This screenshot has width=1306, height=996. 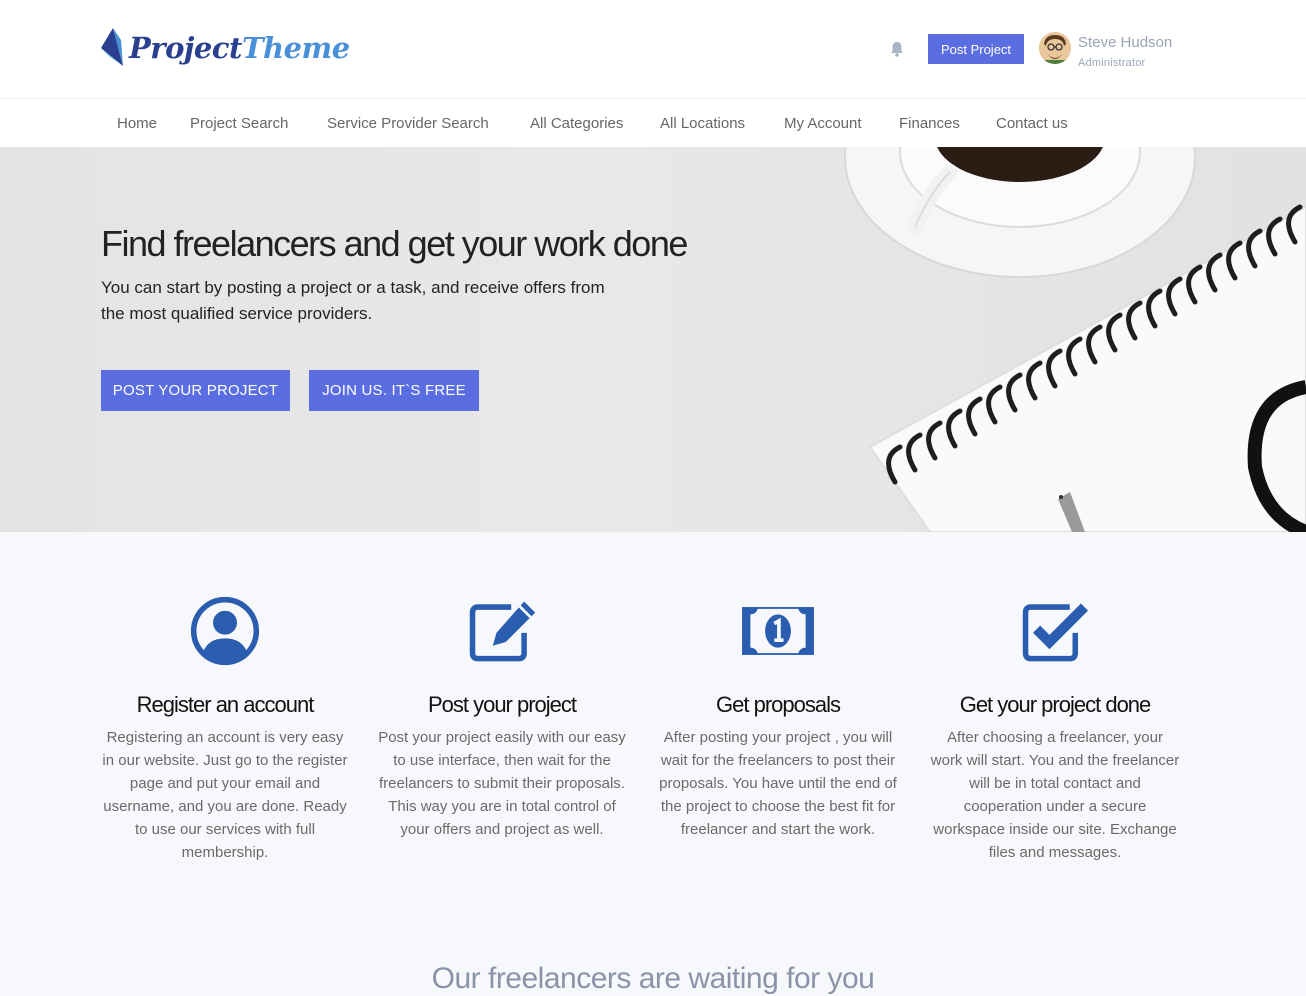 What do you see at coordinates (394, 390) in the screenshot?
I see `join-us-button: JOIN US. IT`S FREE` at bounding box center [394, 390].